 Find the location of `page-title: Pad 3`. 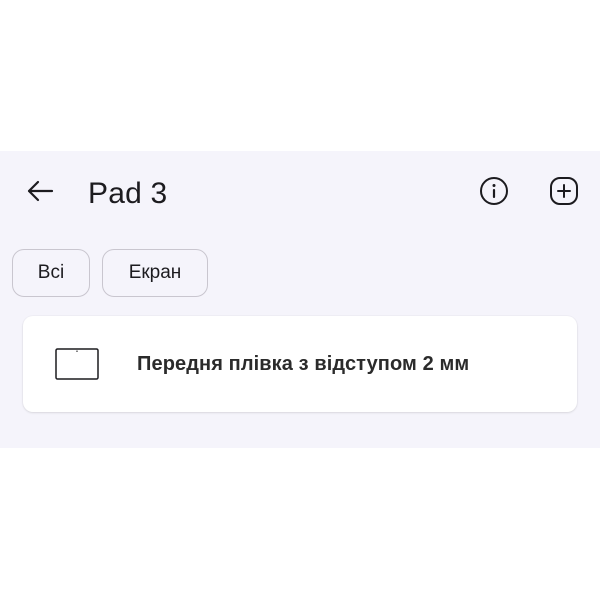

page-title: Pad 3 is located at coordinates (128, 193).